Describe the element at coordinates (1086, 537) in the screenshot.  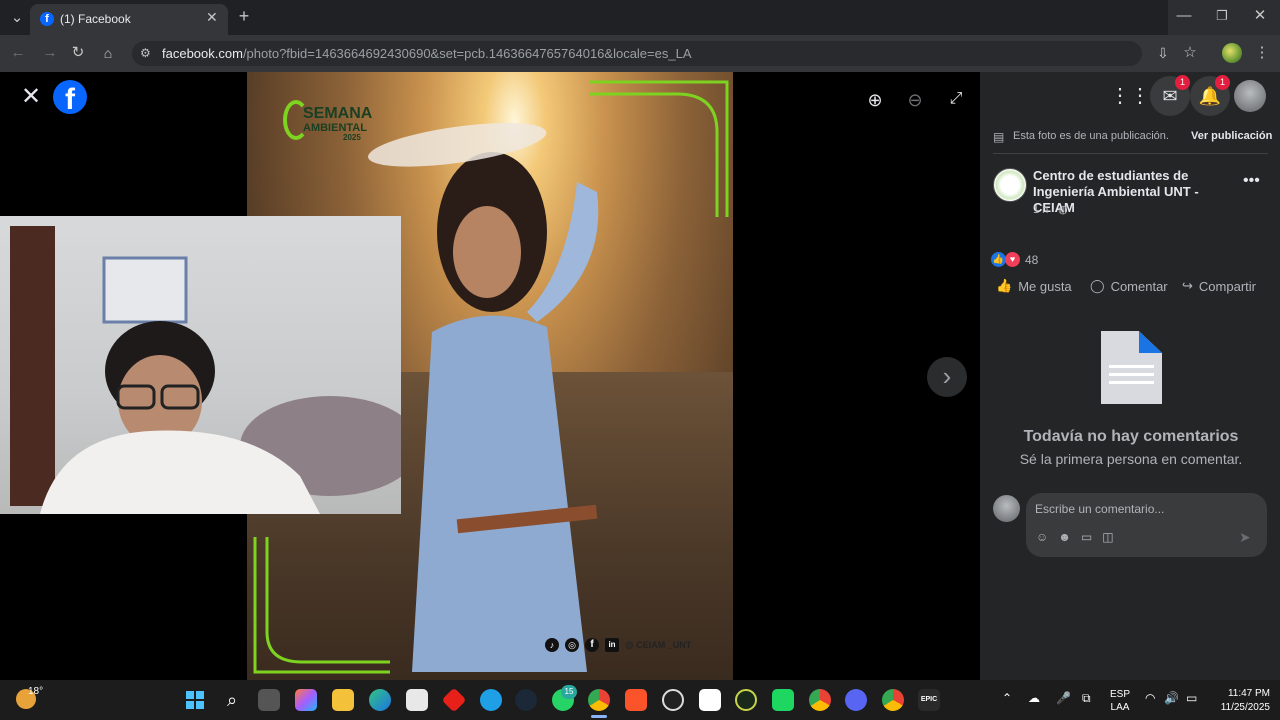
I see `gif-icon: ▭` at that location.